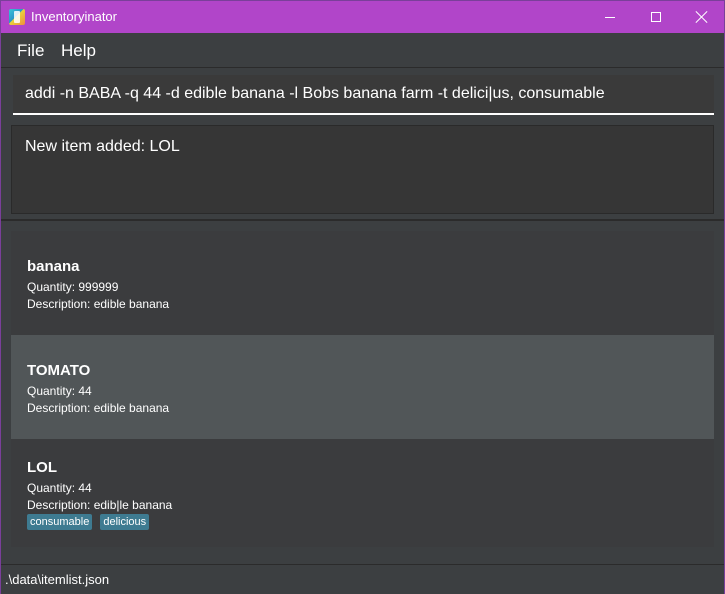  Describe the element at coordinates (78, 51) in the screenshot. I see `menu-help: Help` at that location.